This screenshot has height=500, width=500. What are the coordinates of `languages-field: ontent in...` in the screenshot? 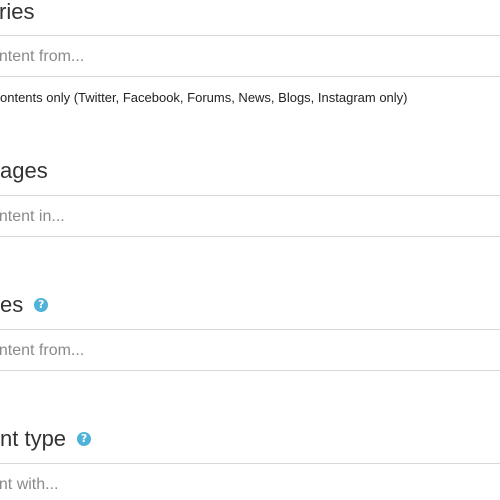 It's located at (250, 216).